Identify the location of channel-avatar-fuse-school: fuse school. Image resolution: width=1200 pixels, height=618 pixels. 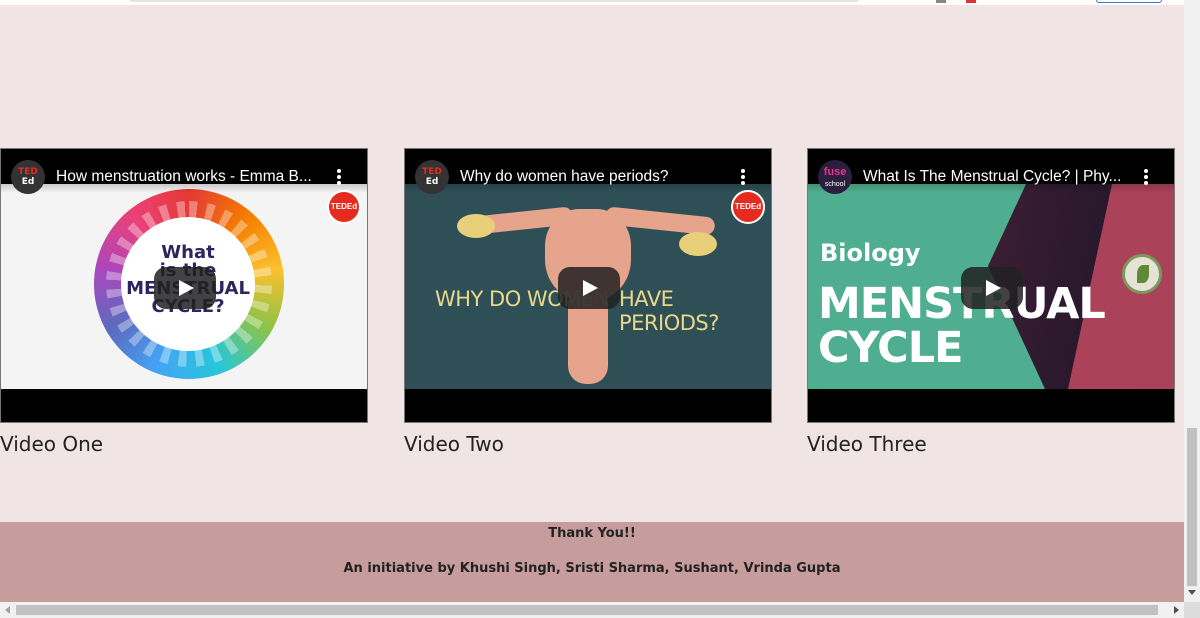
(835, 177).